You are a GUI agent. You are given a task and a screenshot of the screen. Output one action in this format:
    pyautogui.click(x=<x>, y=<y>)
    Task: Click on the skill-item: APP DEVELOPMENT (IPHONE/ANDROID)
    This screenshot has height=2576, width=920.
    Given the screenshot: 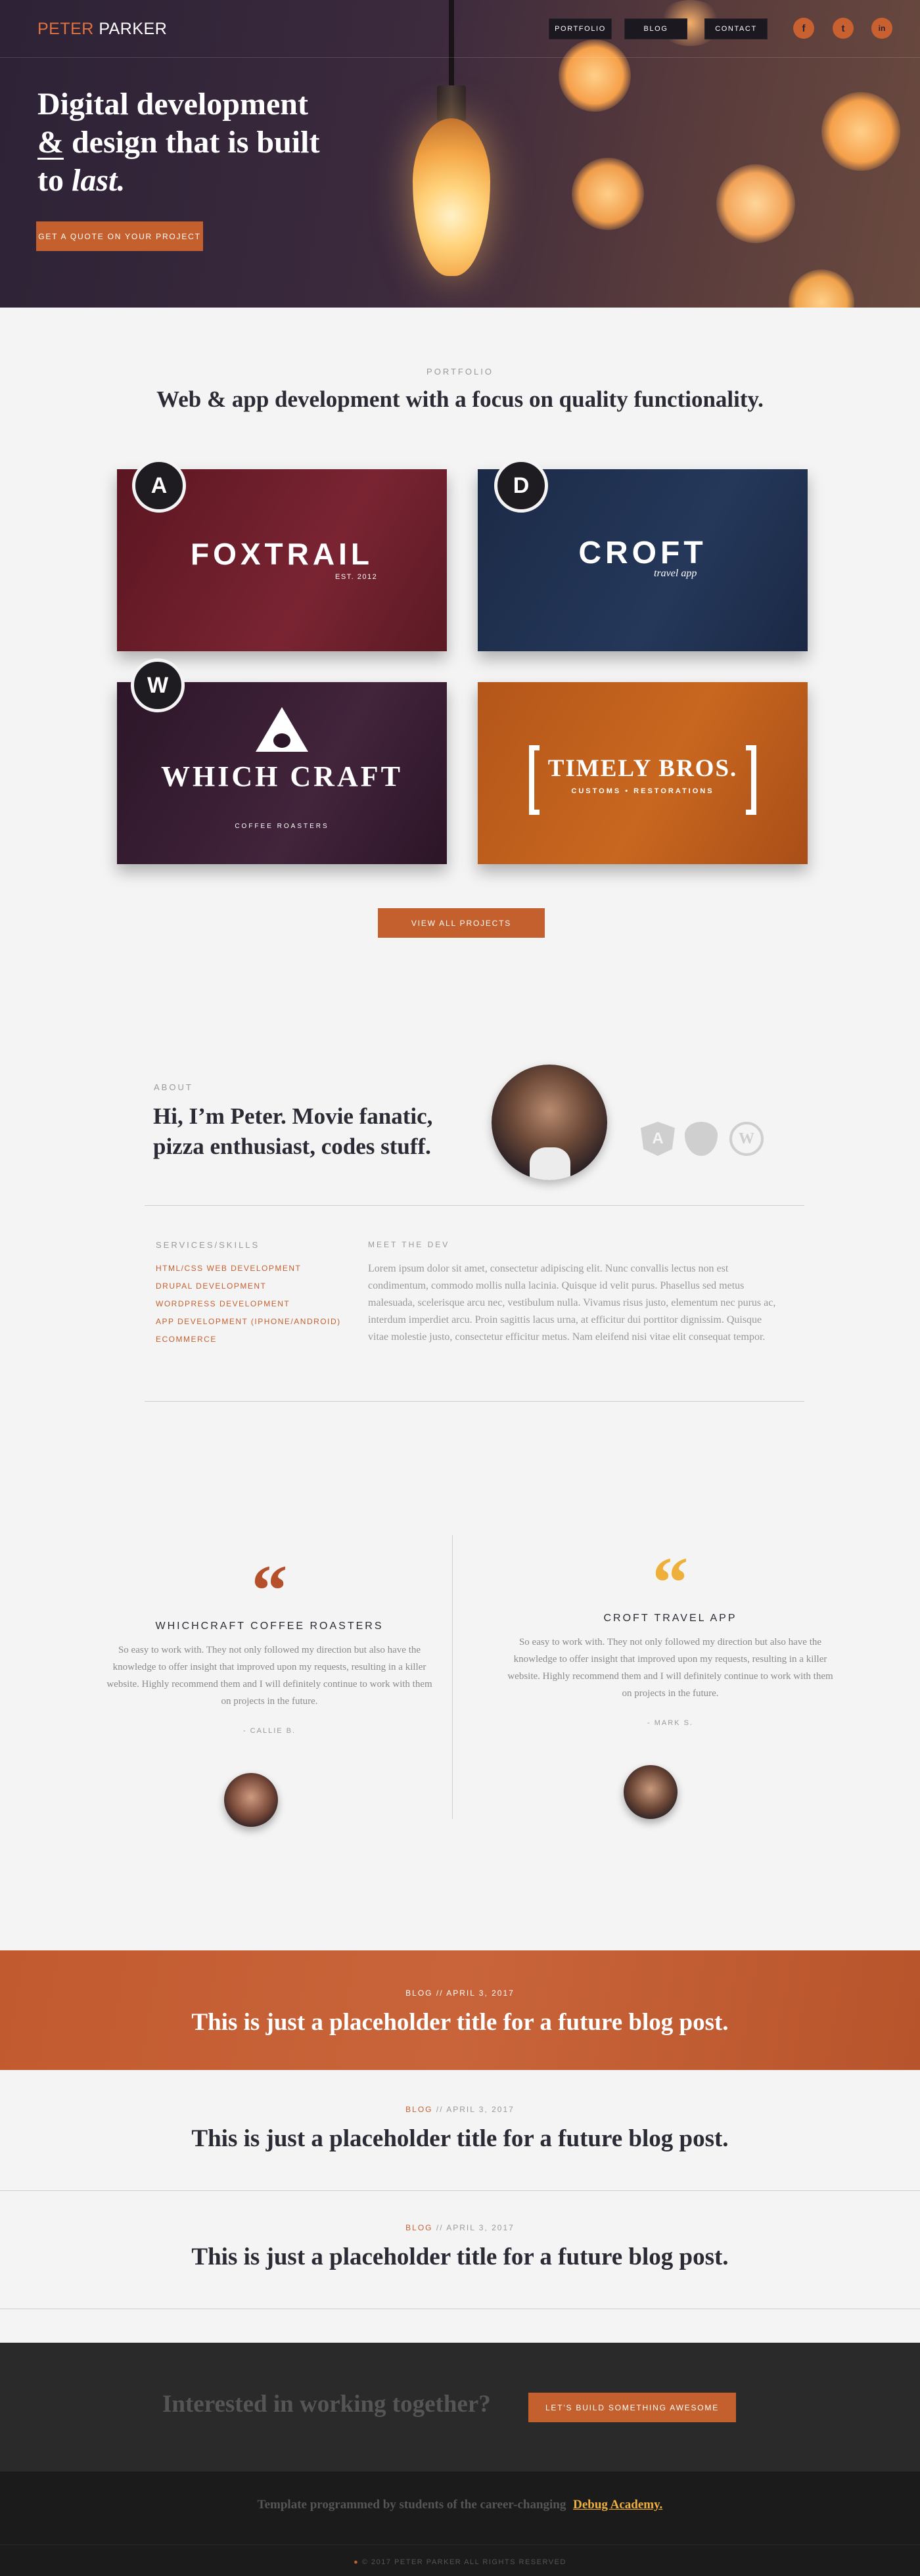 What is the action you would take?
    pyautogui.click(x=248, y=1321)
    